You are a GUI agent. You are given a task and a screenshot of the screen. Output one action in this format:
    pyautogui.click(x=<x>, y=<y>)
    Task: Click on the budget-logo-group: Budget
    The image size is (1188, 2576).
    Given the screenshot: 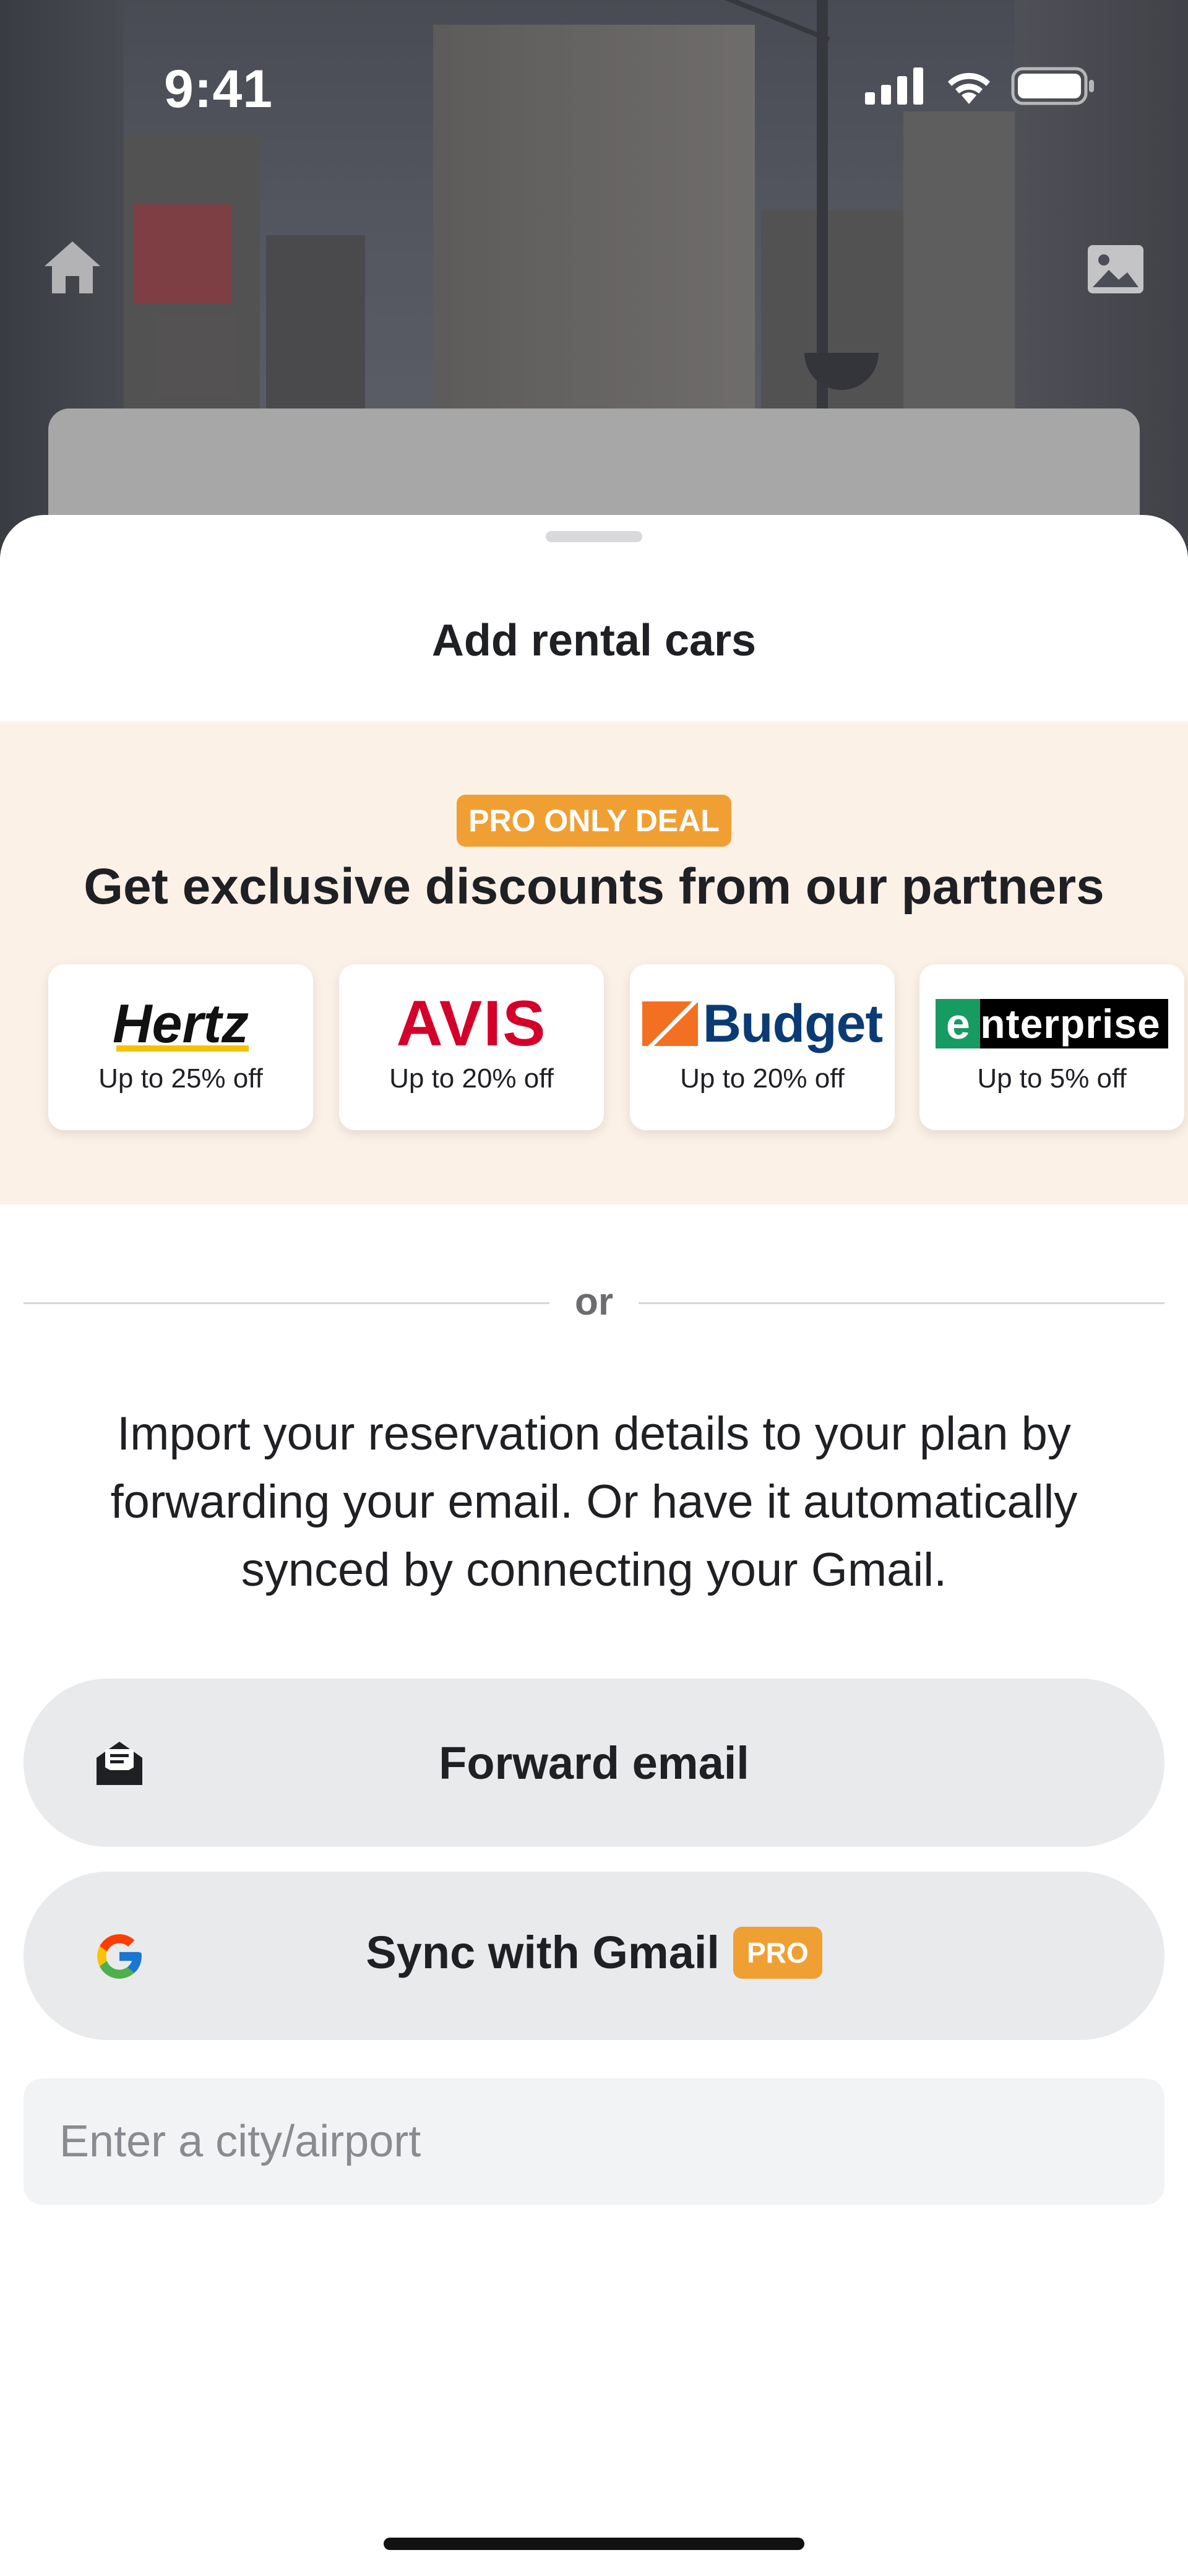 What is the action you would take?
    pyautogui.click(x=762, y=1024)
    